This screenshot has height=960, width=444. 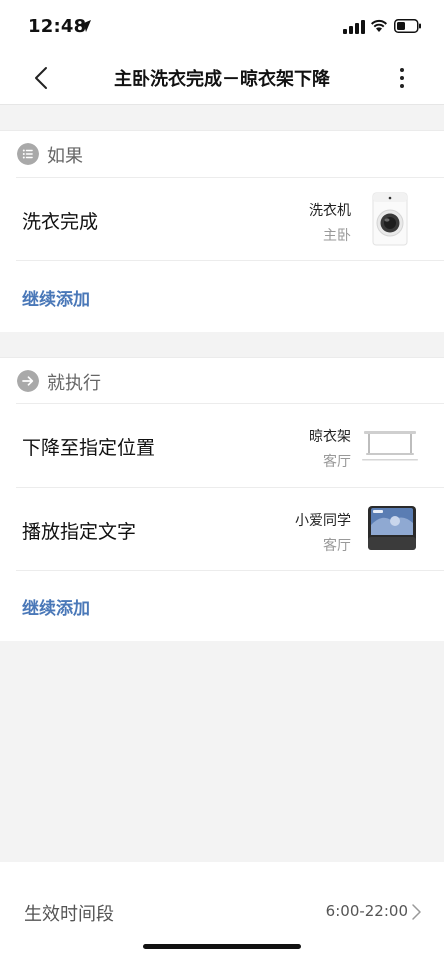 I want to click on smart-display-icon, so click(x=392, y=528).